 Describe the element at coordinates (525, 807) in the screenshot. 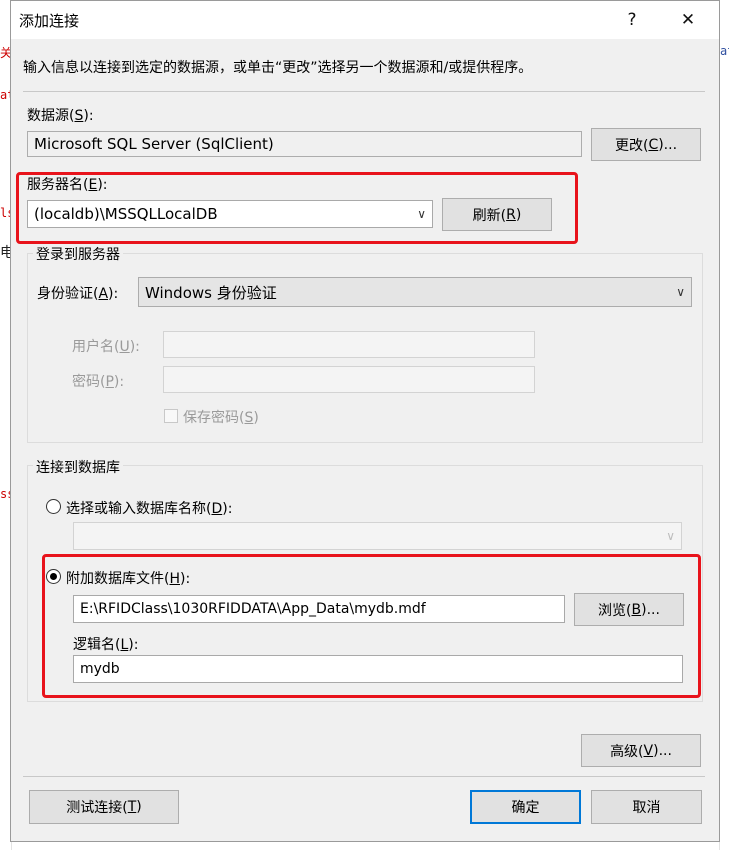

I see `ok-button: 确定` at that location.